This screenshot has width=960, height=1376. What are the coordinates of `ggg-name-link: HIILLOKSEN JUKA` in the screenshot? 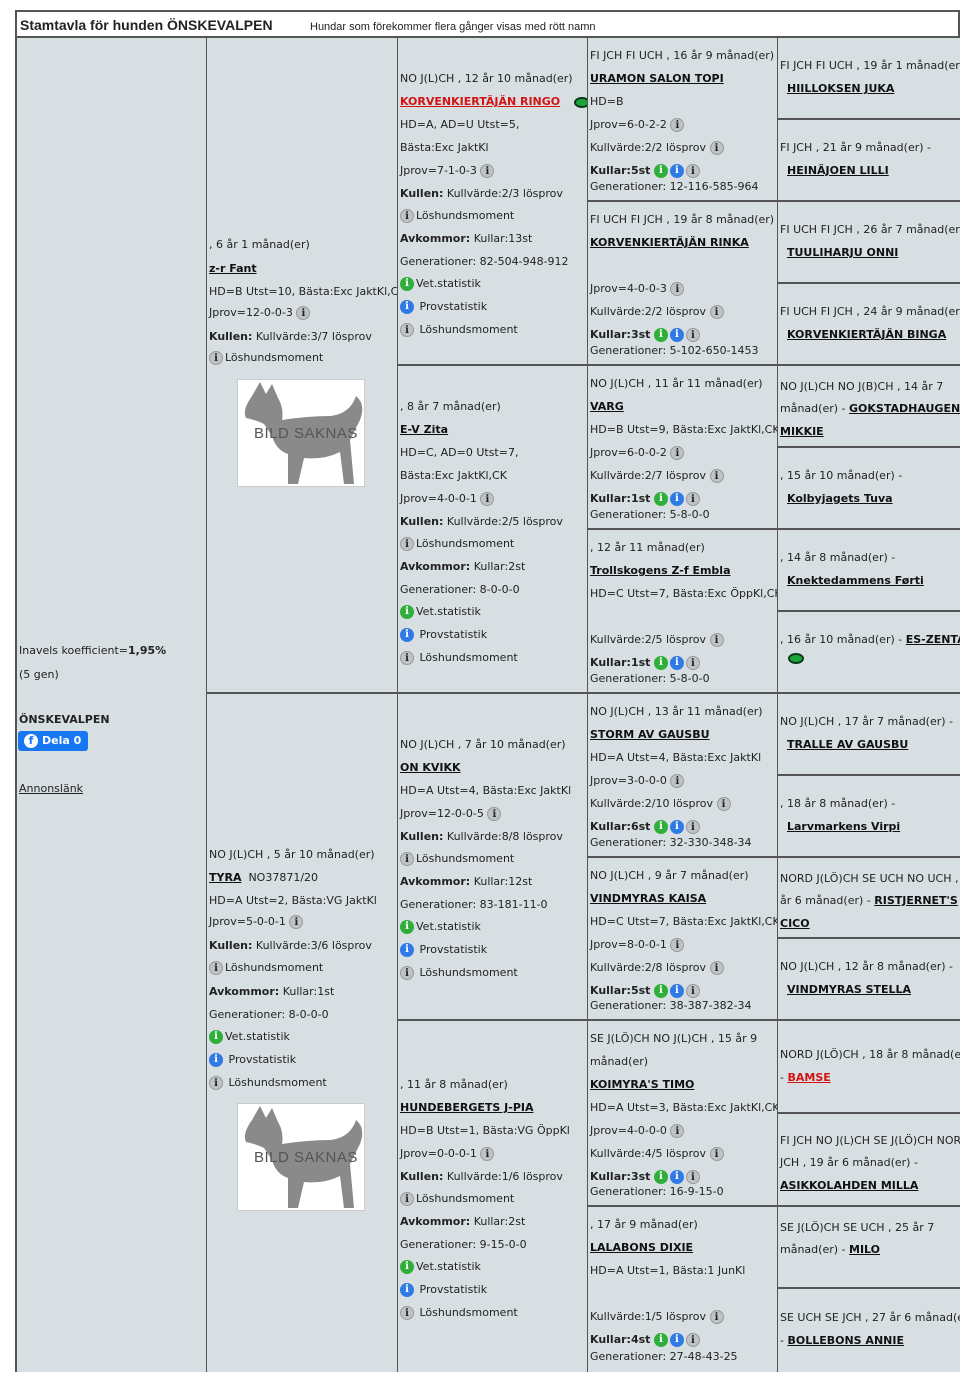 It's located at (840, 88).